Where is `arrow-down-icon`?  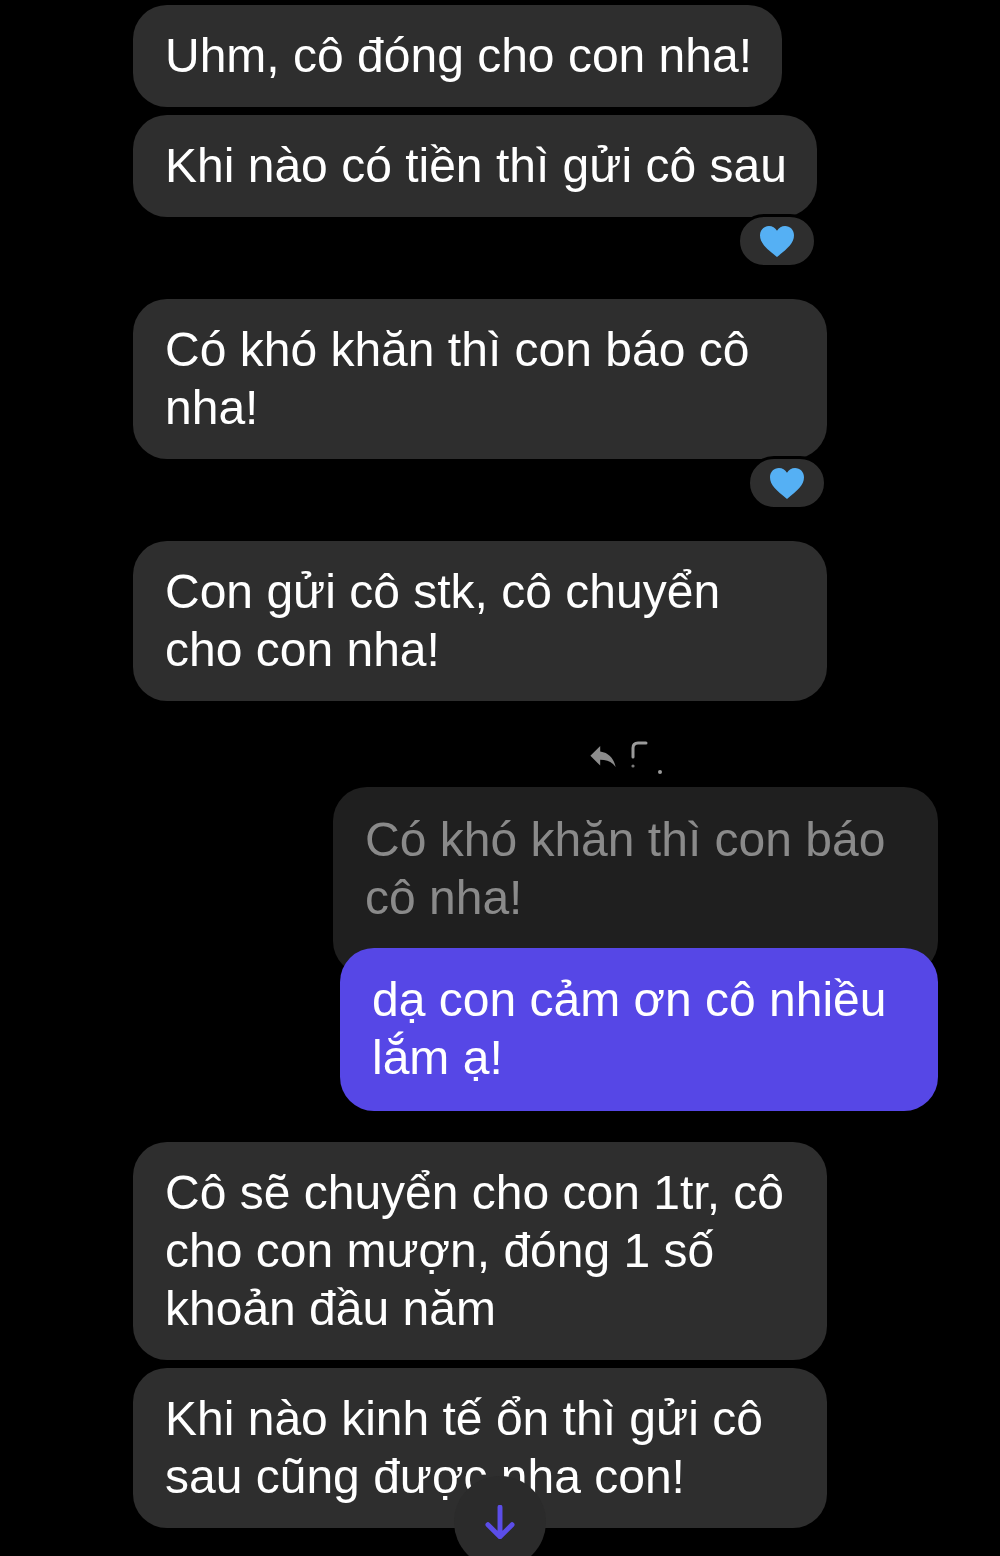
arrow-down-icon is located at coordinates (500, 1522).